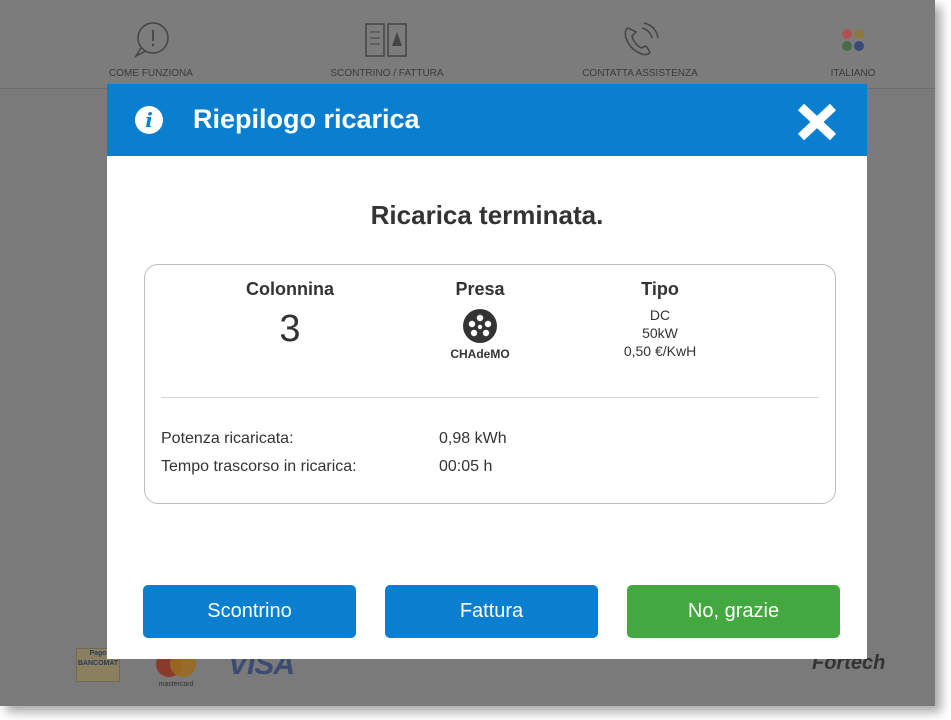 The width and height of the screenshot is (951, 720). Describe the element at coordinates (306, 119) in the screenshot. I see `dialog-title: Riepilogo ricarica` at that location.